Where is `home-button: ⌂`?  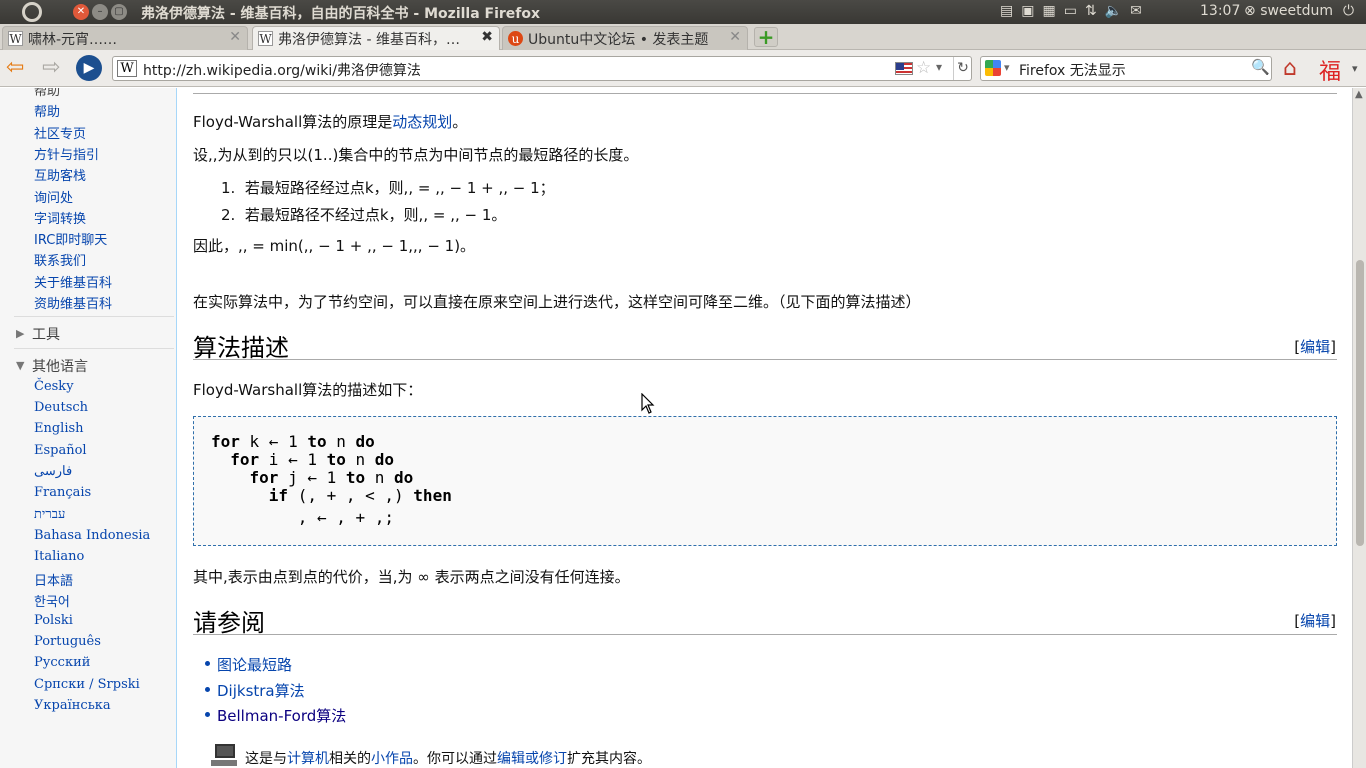
home-button: ⌂ is located at coordinates (1290, 68).